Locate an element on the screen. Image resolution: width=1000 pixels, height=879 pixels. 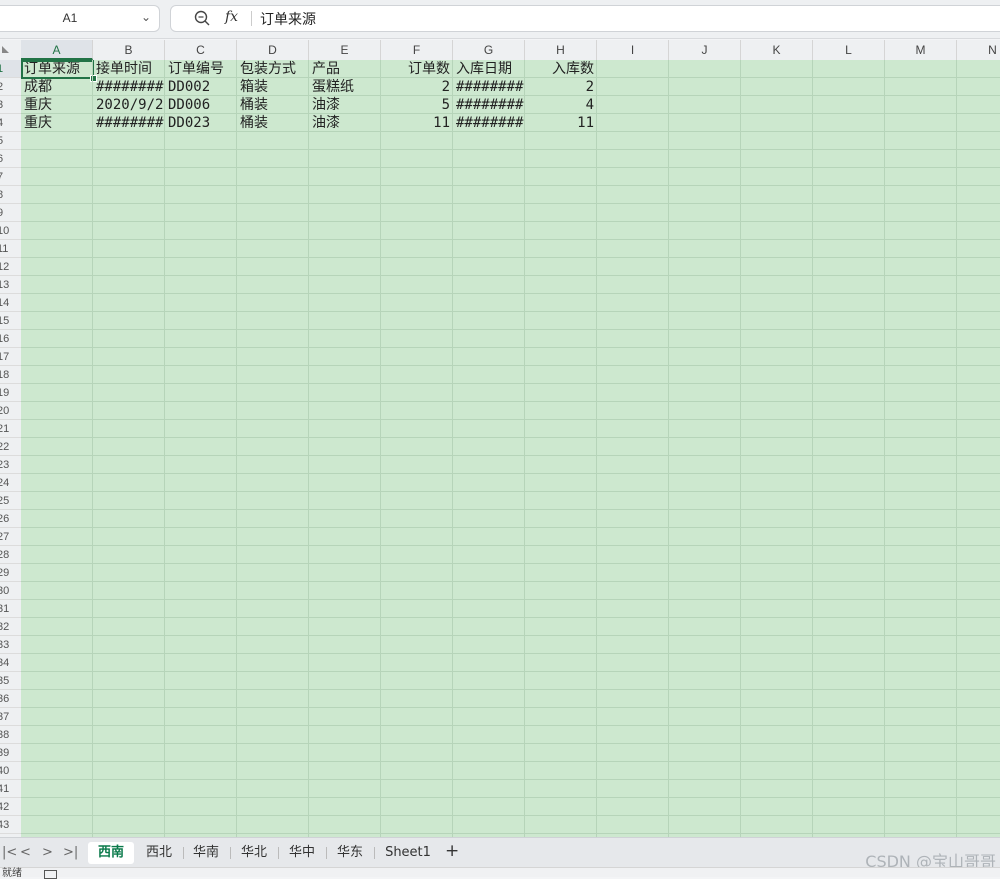
cell-f1: 订单数 is located at coordinates (417, 69).